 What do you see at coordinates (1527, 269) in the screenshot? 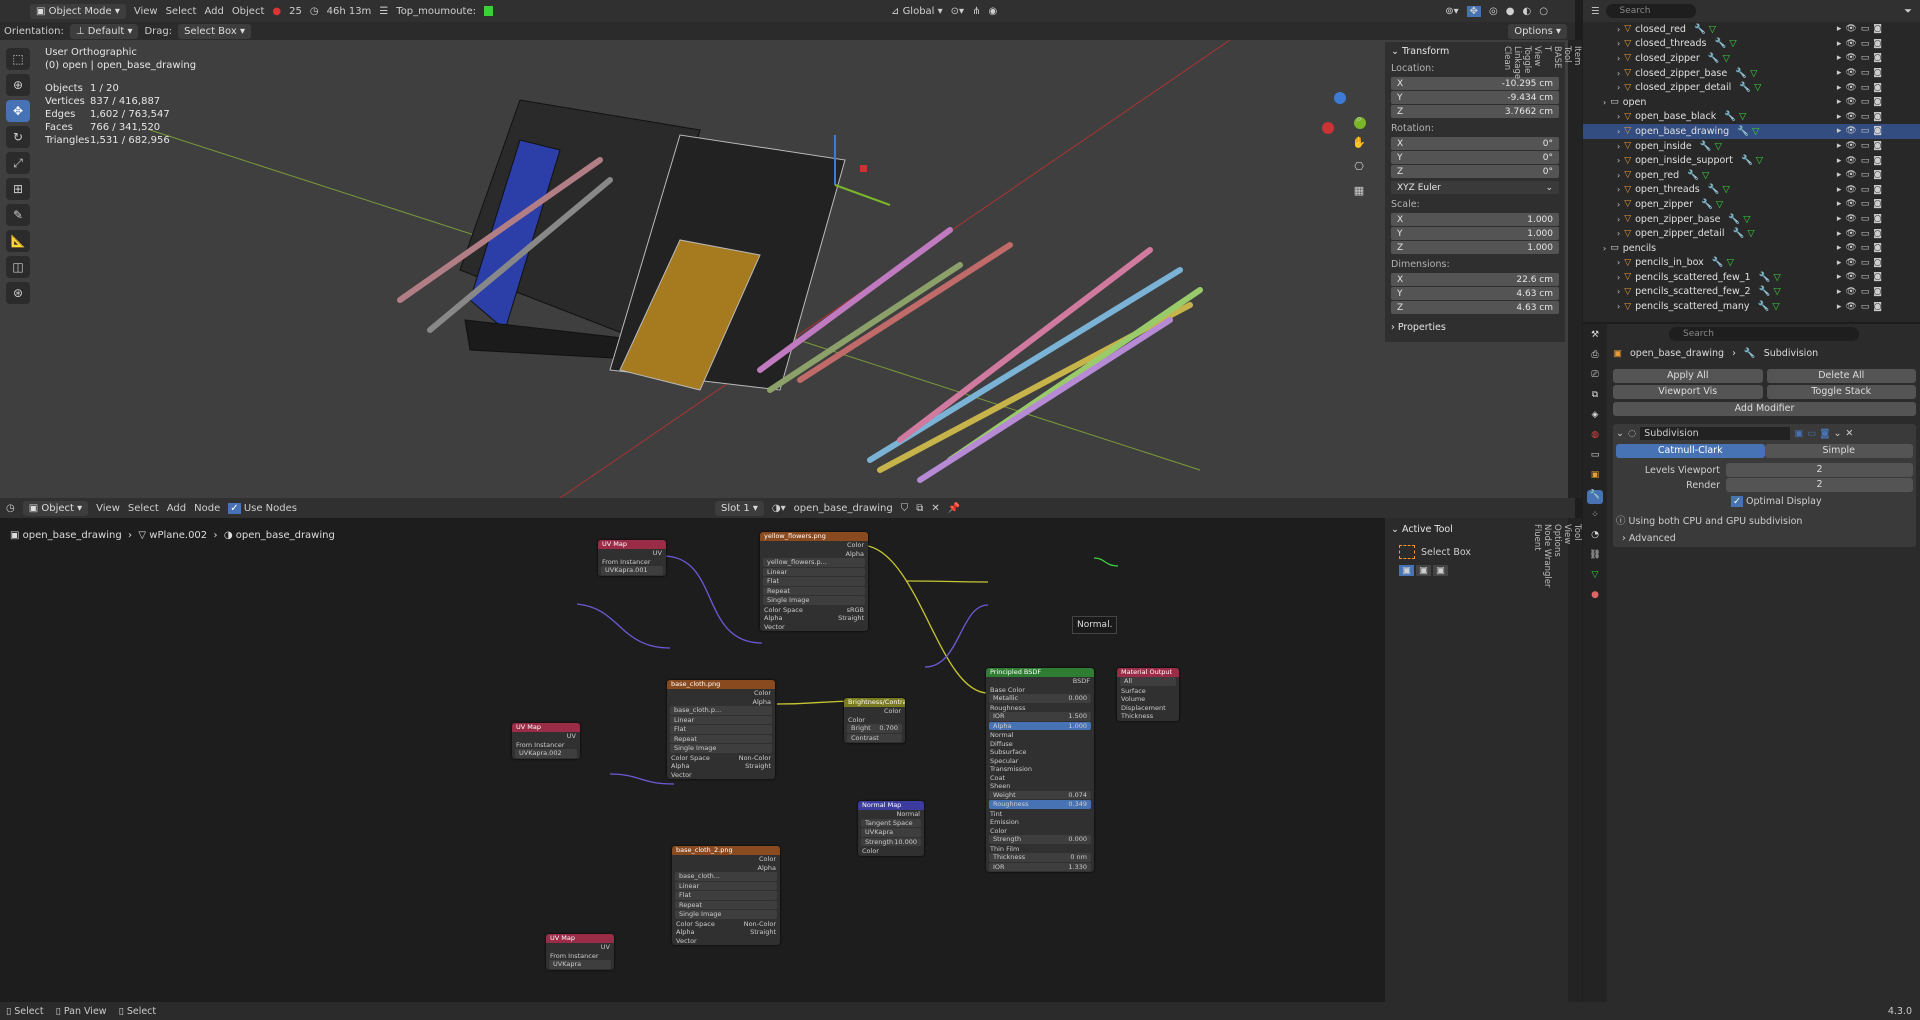
I see `sidebar-tab: Toggle` at bounding box center [1527, 269].